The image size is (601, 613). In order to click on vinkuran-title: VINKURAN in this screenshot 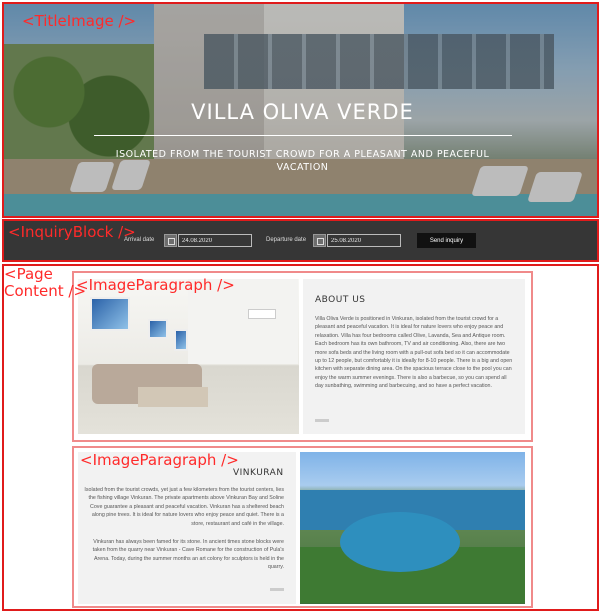, I will do `click(258, 473)`.